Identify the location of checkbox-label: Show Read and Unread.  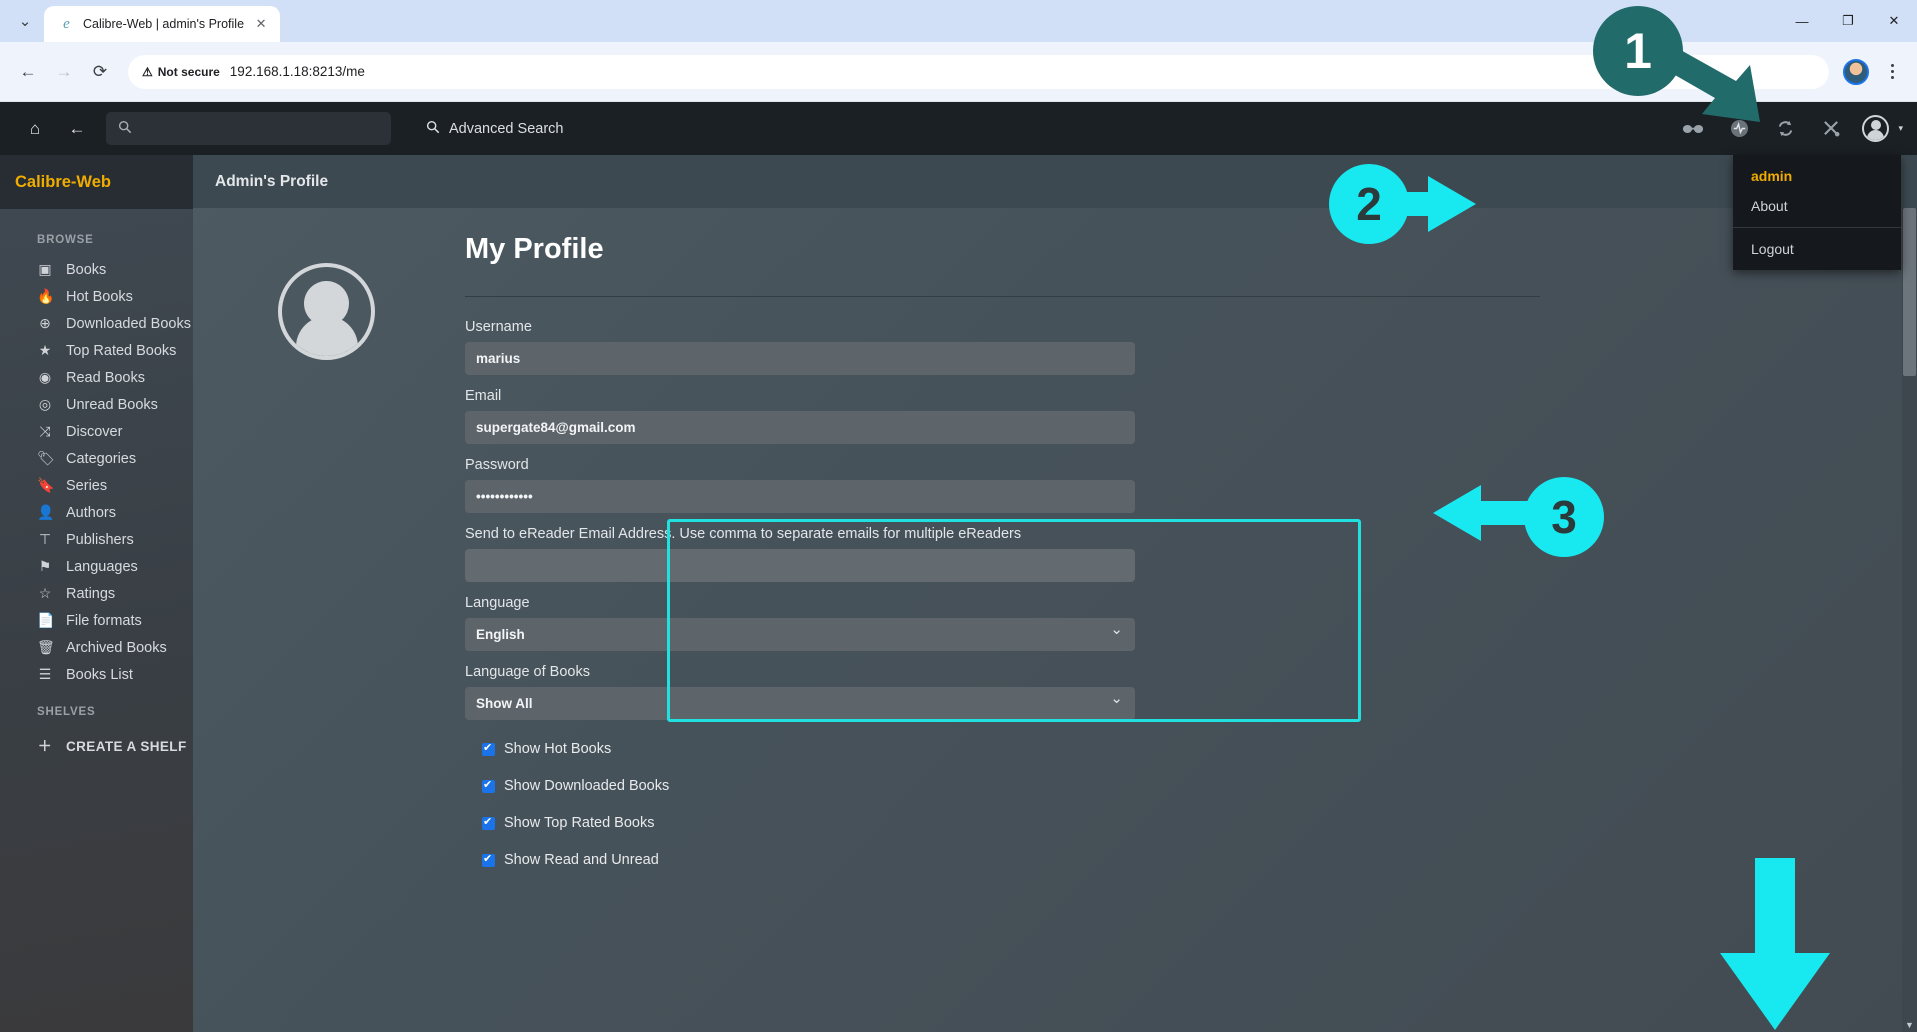
(581, 860).